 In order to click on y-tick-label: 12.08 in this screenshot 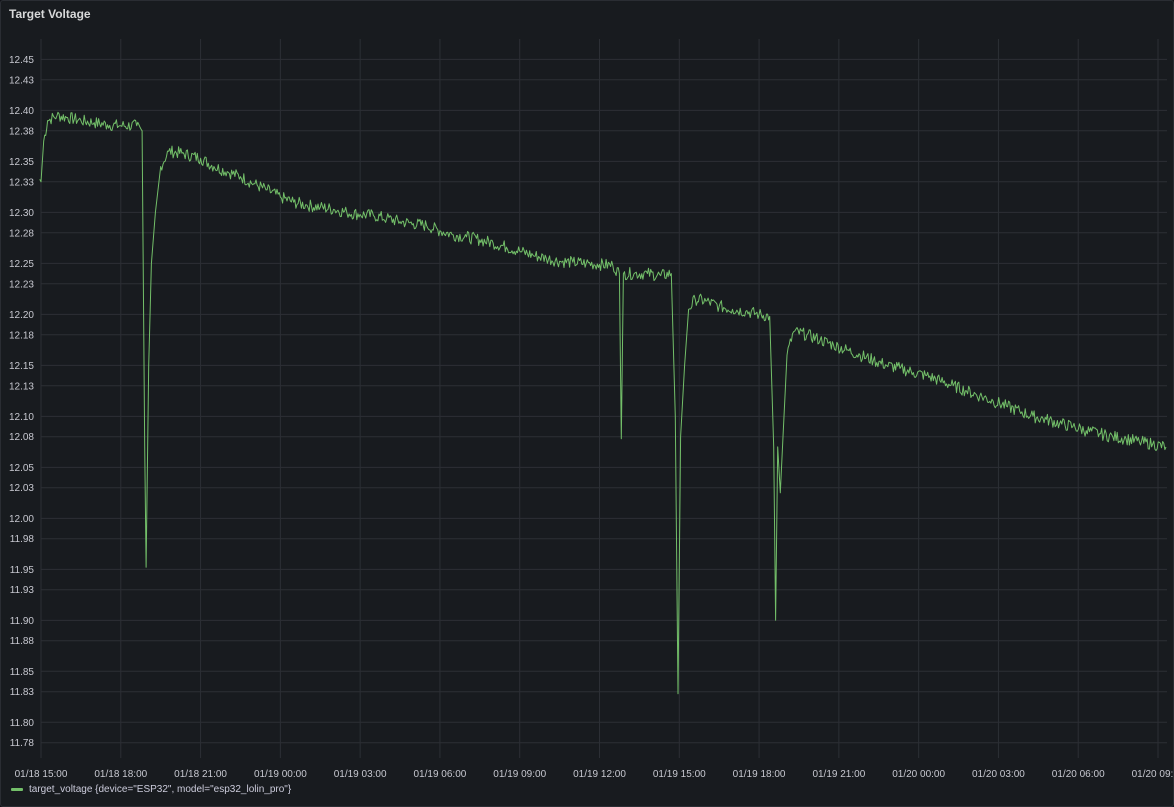, I will do `click(21, 437)`.